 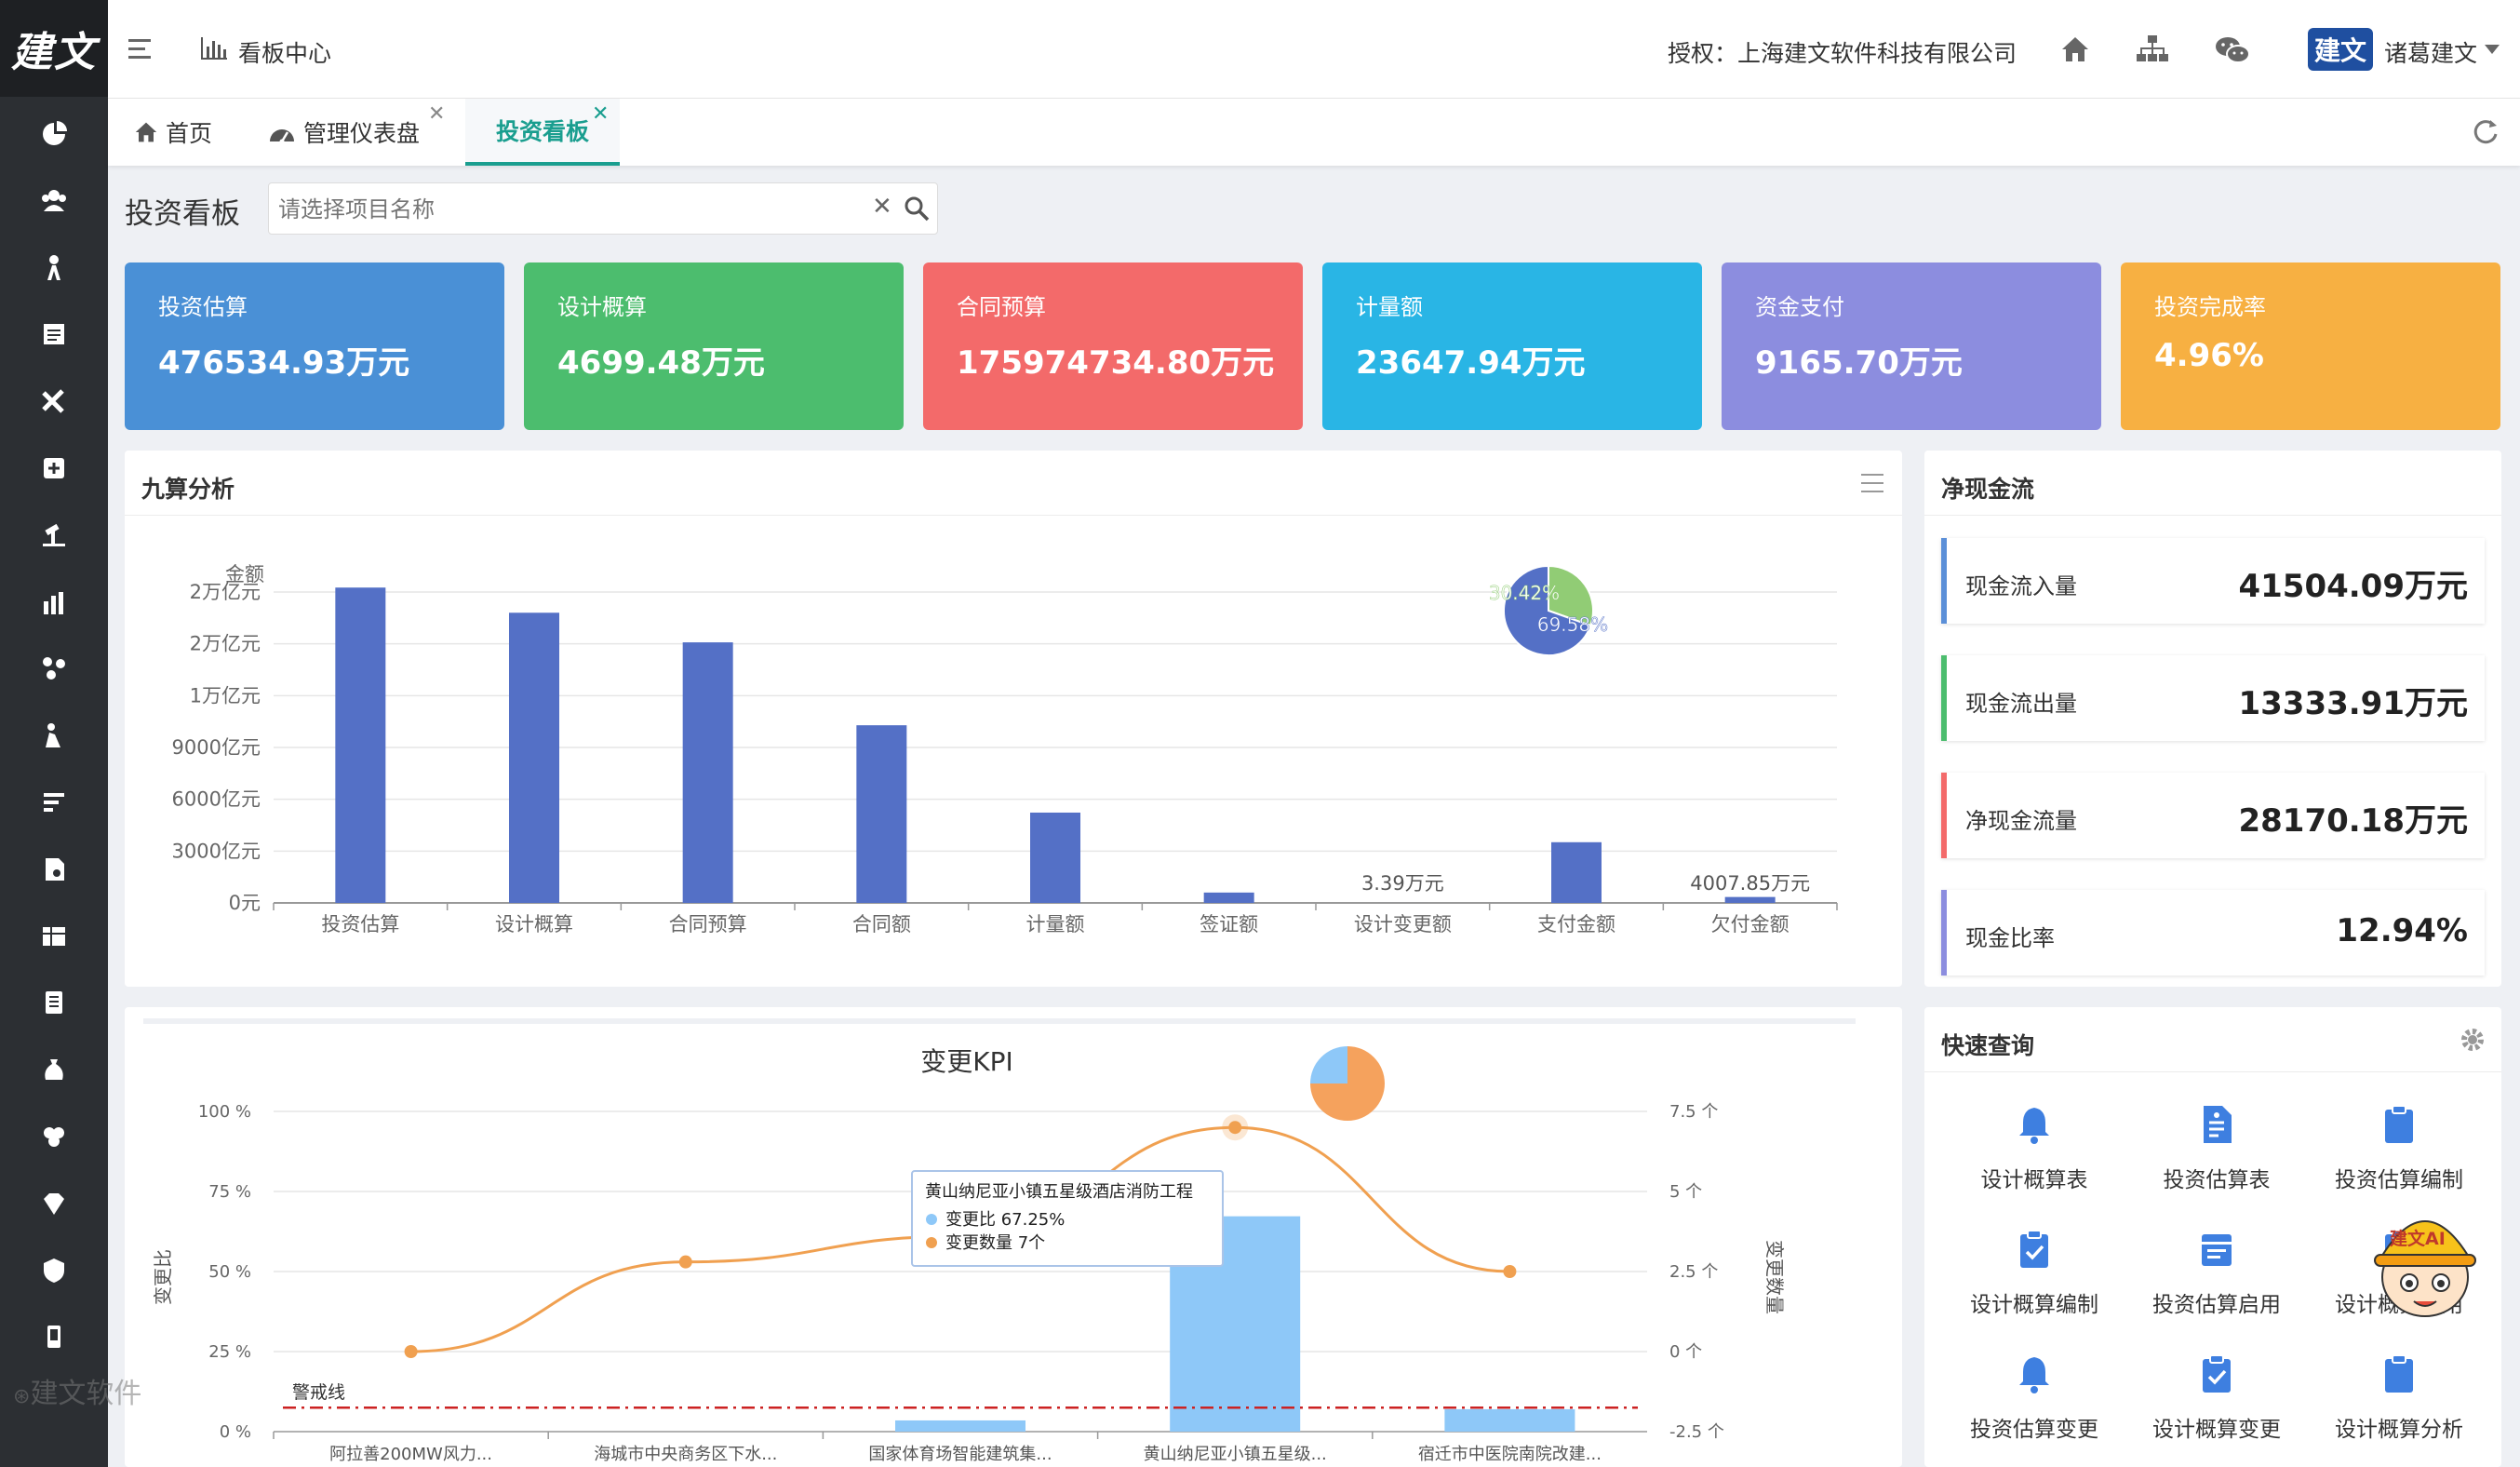 What do you see at coordinates (1059, 1192) in the screenshot?
I see `tooltip-title: 黄山纳尼亚小镇五星级酒店消防工程` at bounding box center [1059, 1192].